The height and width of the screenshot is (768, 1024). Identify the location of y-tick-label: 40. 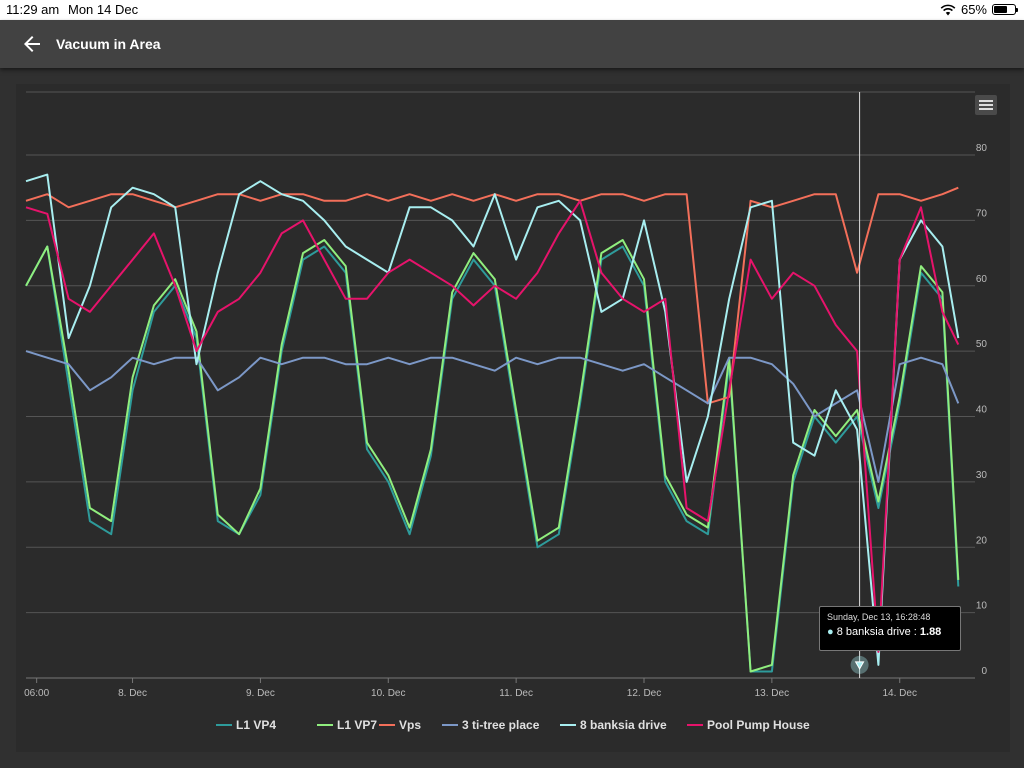
(982, 410).